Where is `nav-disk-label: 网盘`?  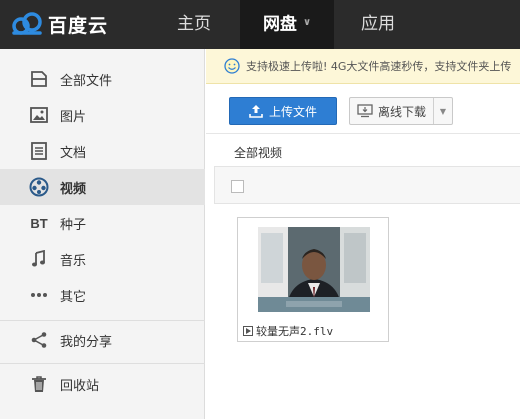 nav-disk-label: 网盘 is located at coordinates (279, 24).